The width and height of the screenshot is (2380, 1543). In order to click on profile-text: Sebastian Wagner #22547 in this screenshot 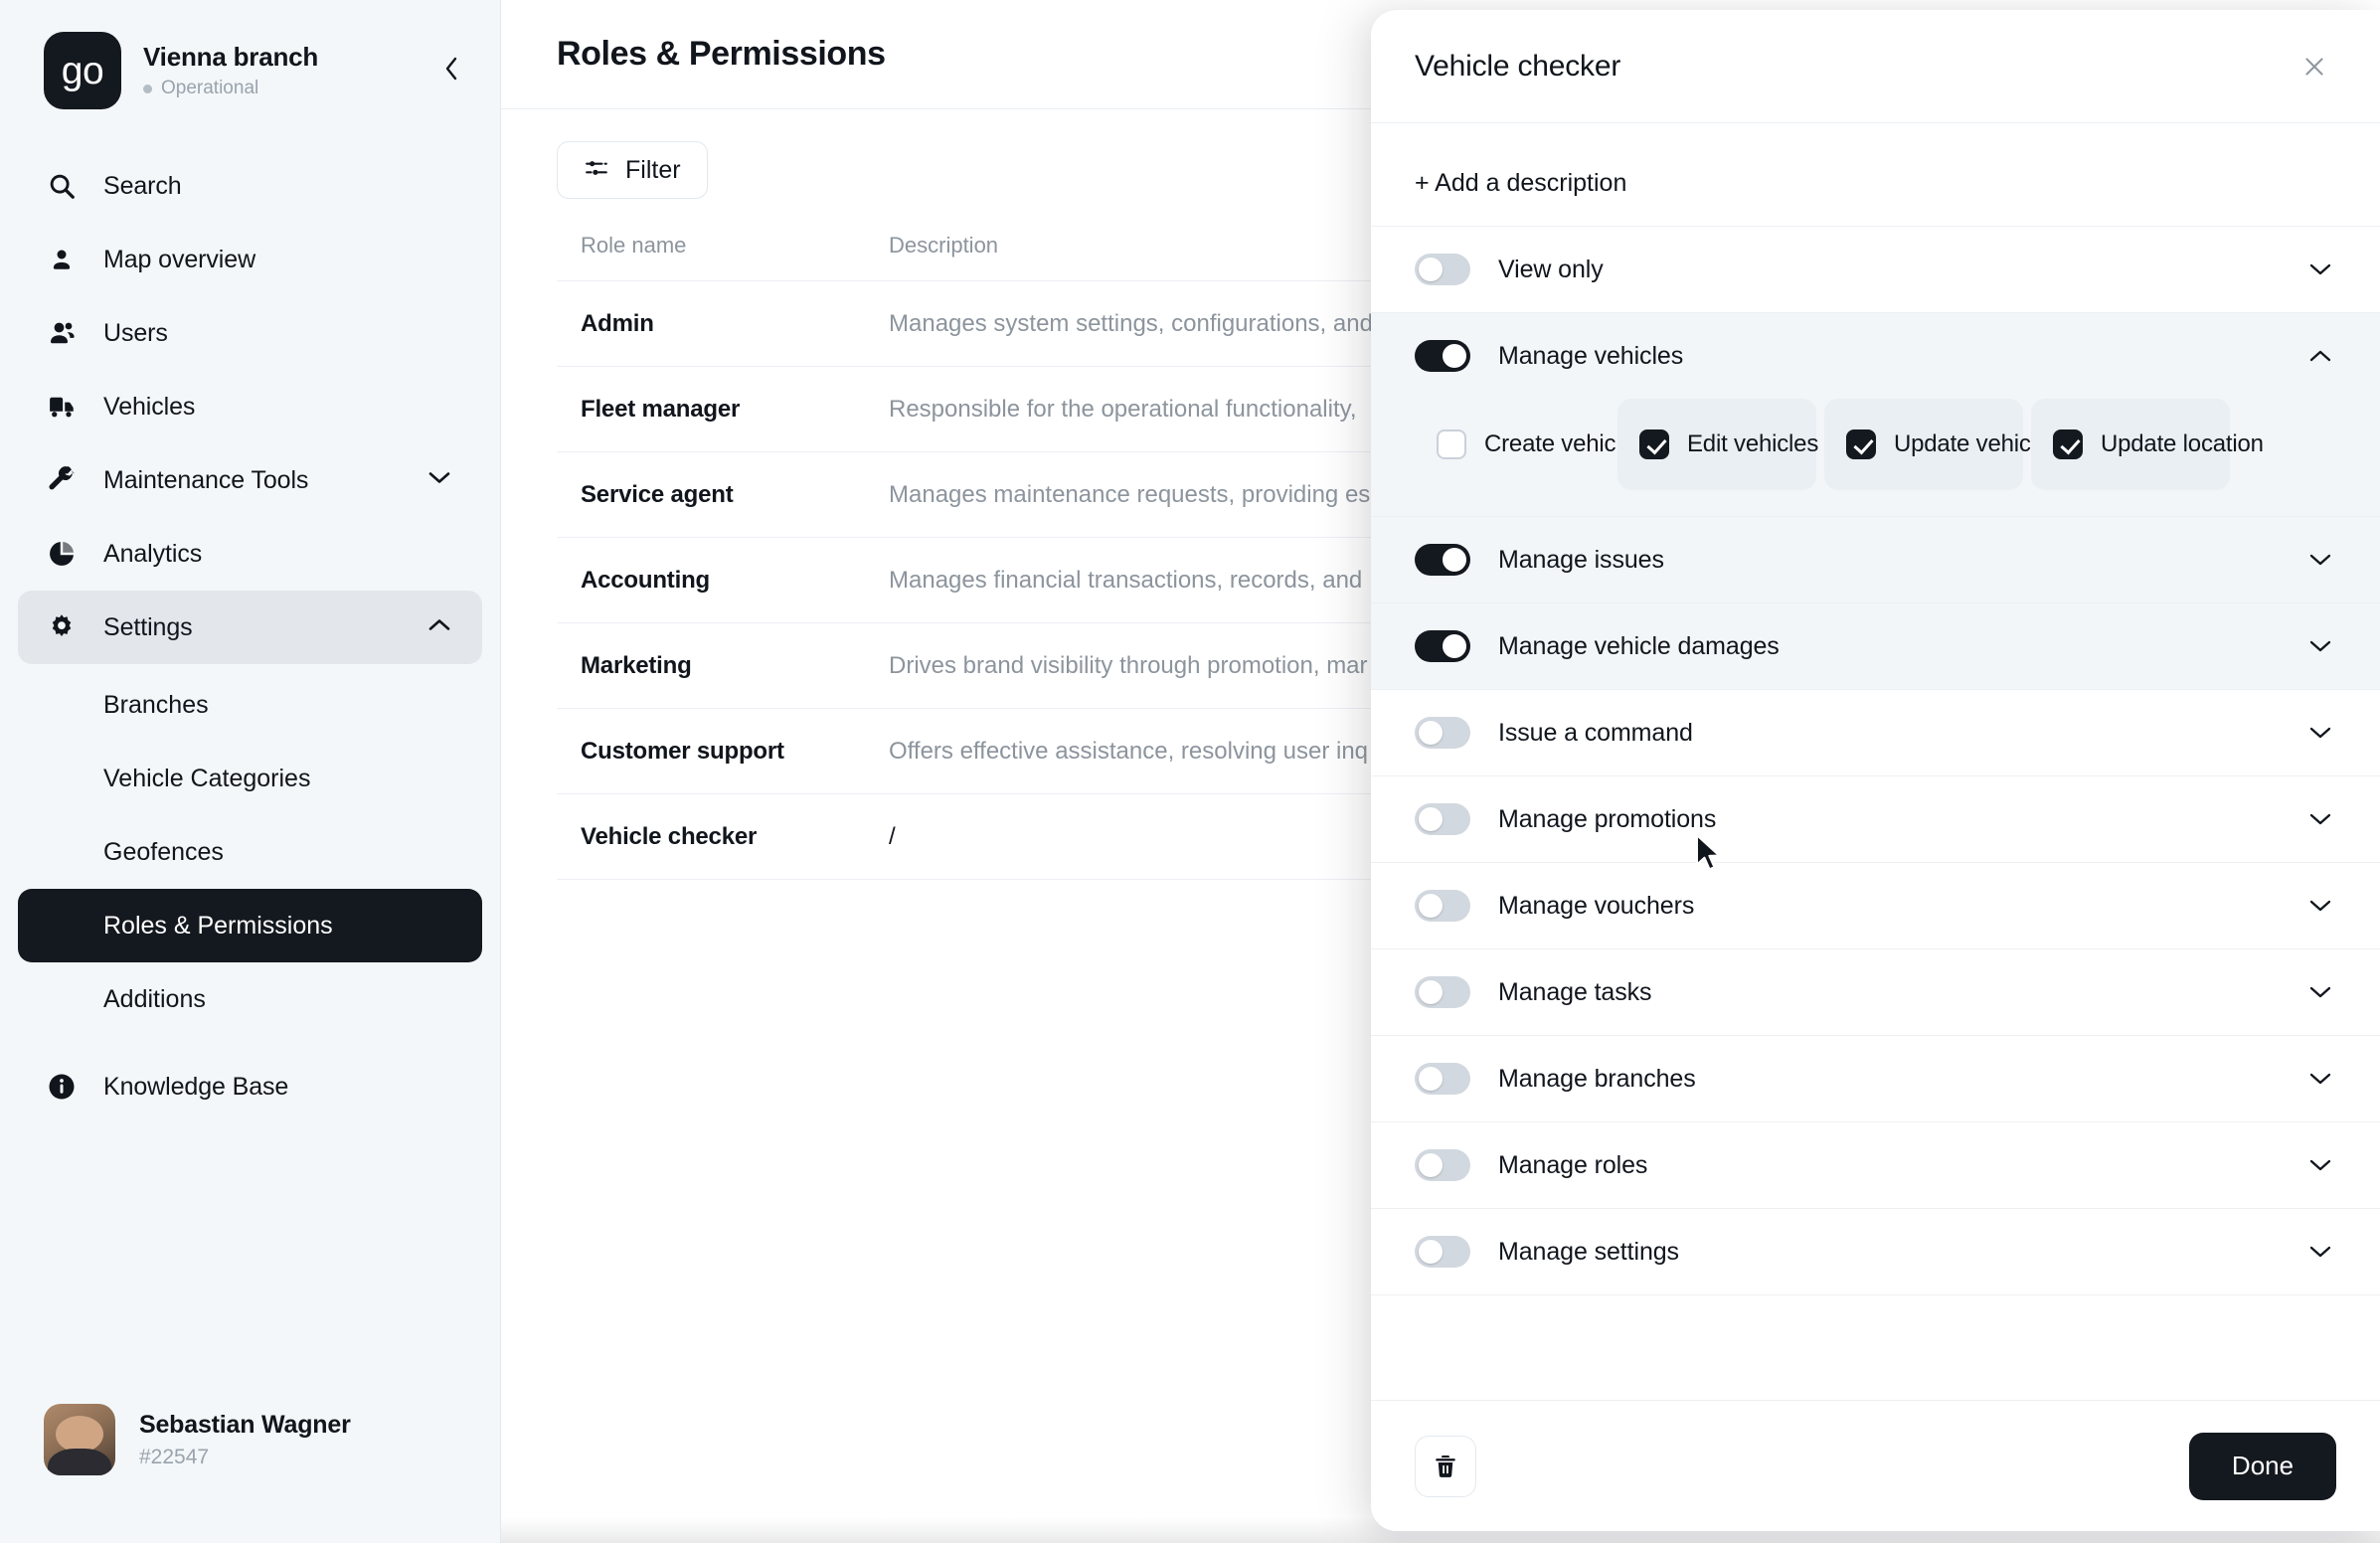, I will do `click(245, 1440)`.